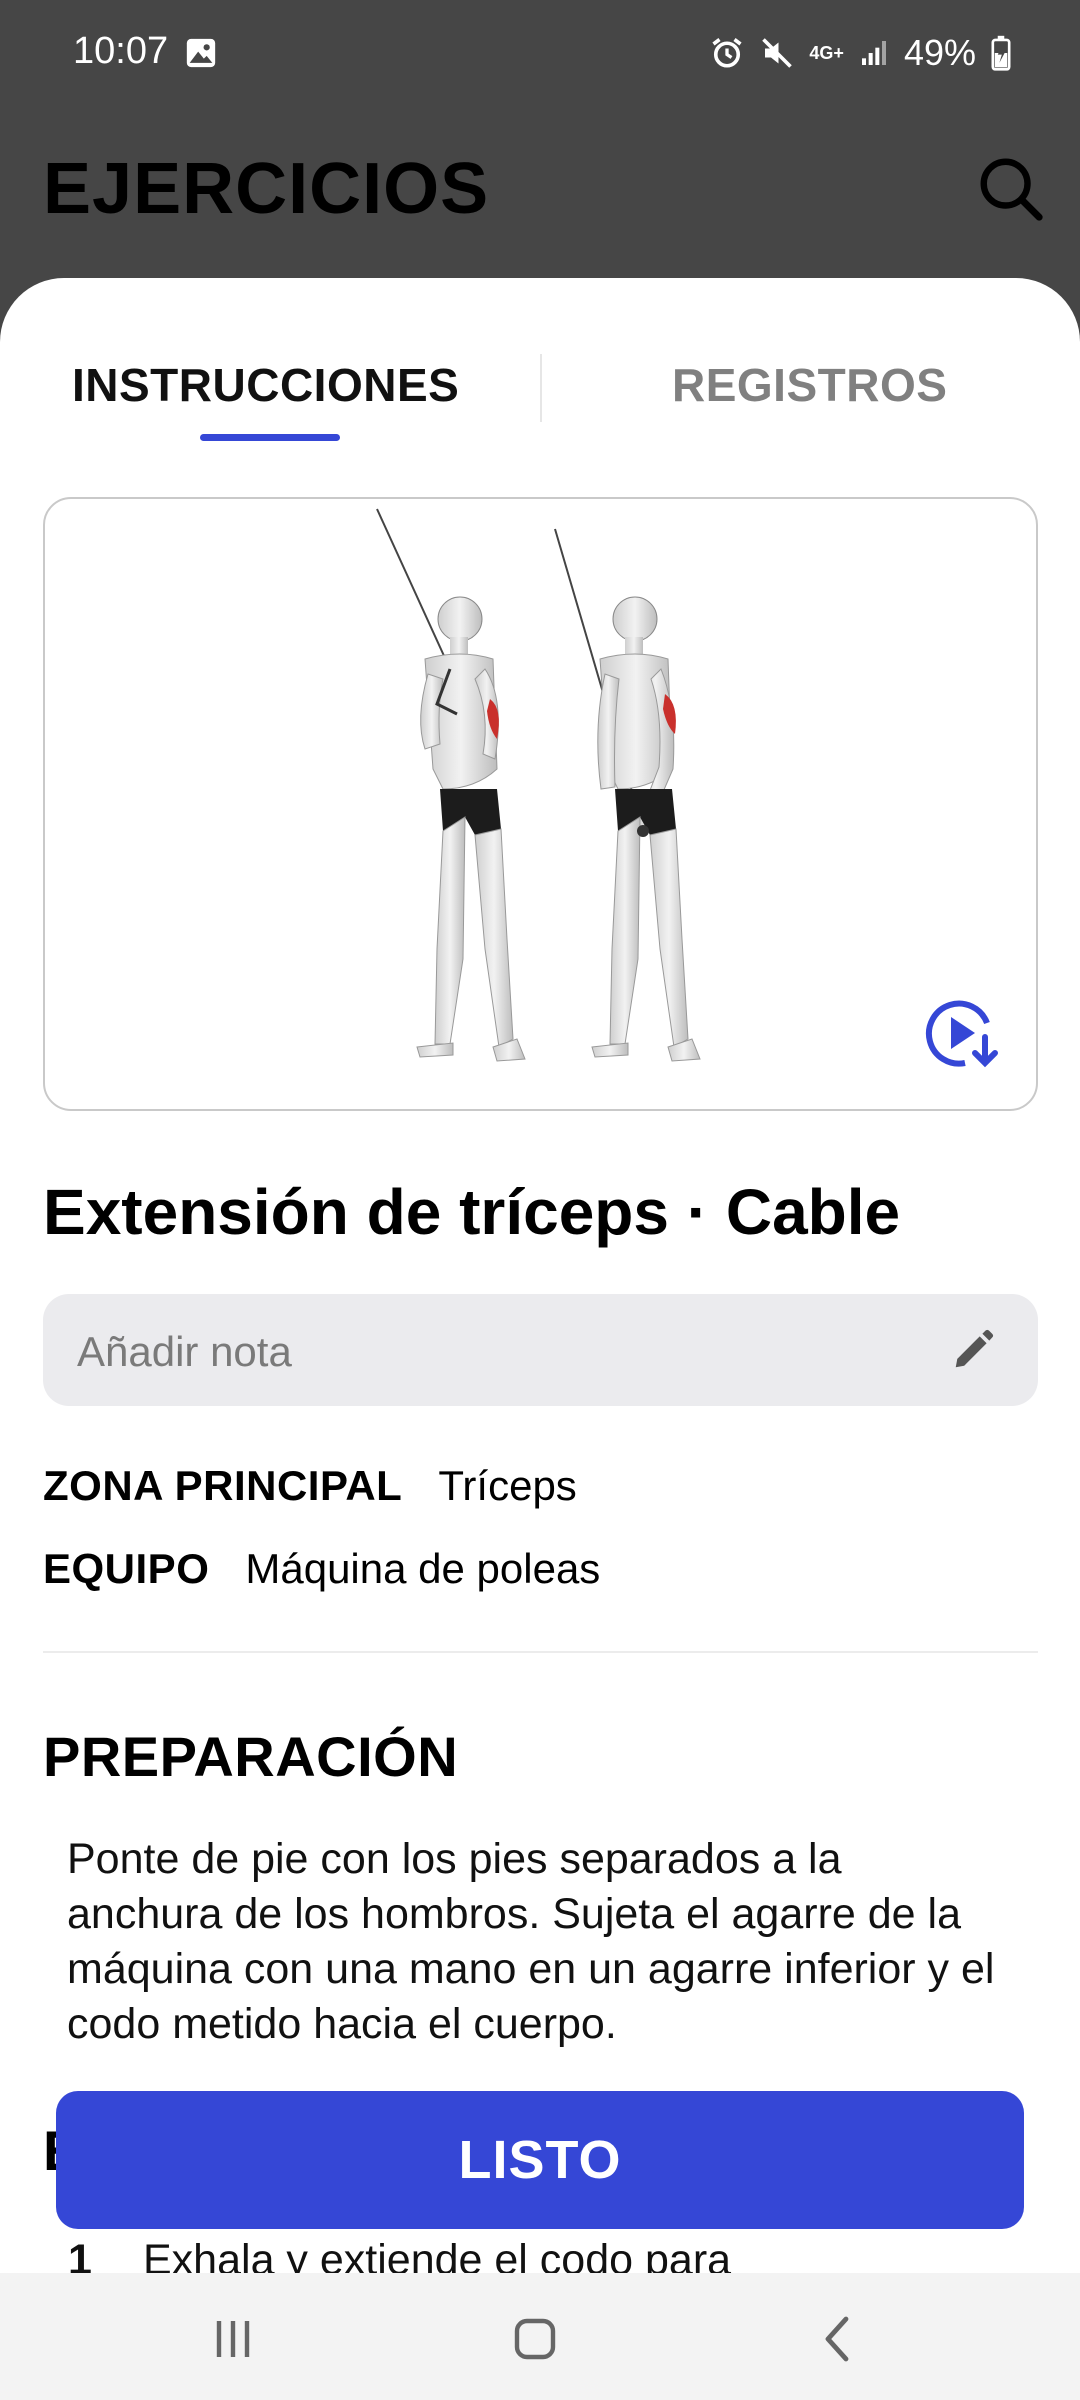  I want to click on system-nav-bar, so click(540, 2336).